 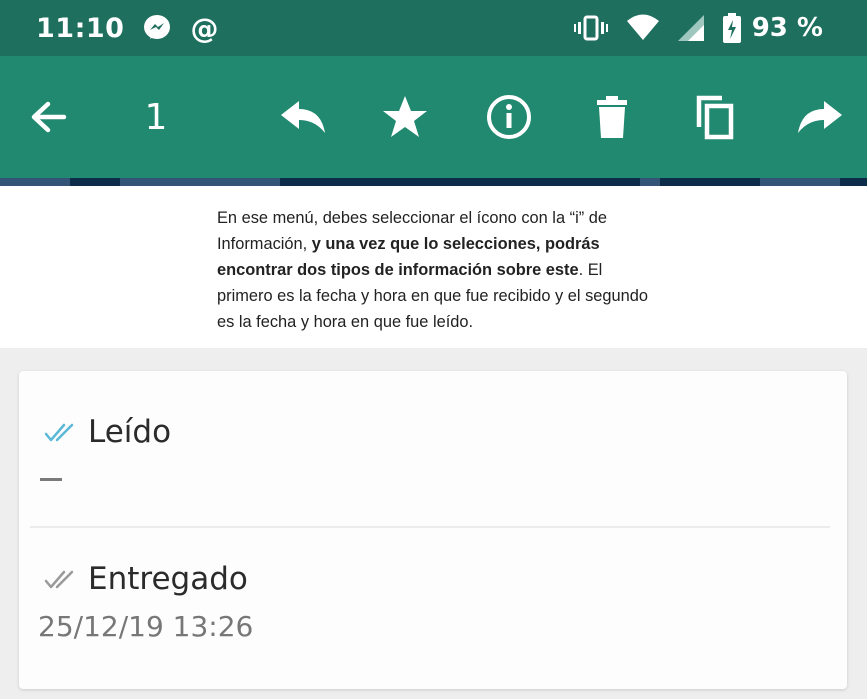 What do you see at coordinates (62, 579) in the screenshot?
I see `double-check-delivered-icon` at bounding box center [62, 579].